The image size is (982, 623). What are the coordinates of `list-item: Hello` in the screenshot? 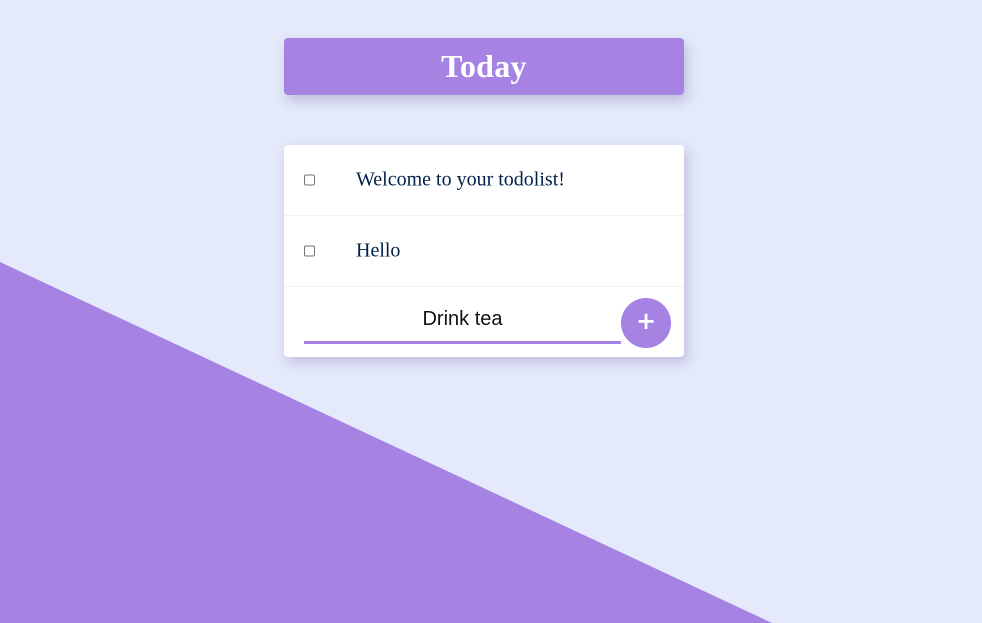 It's located at (484, 251).